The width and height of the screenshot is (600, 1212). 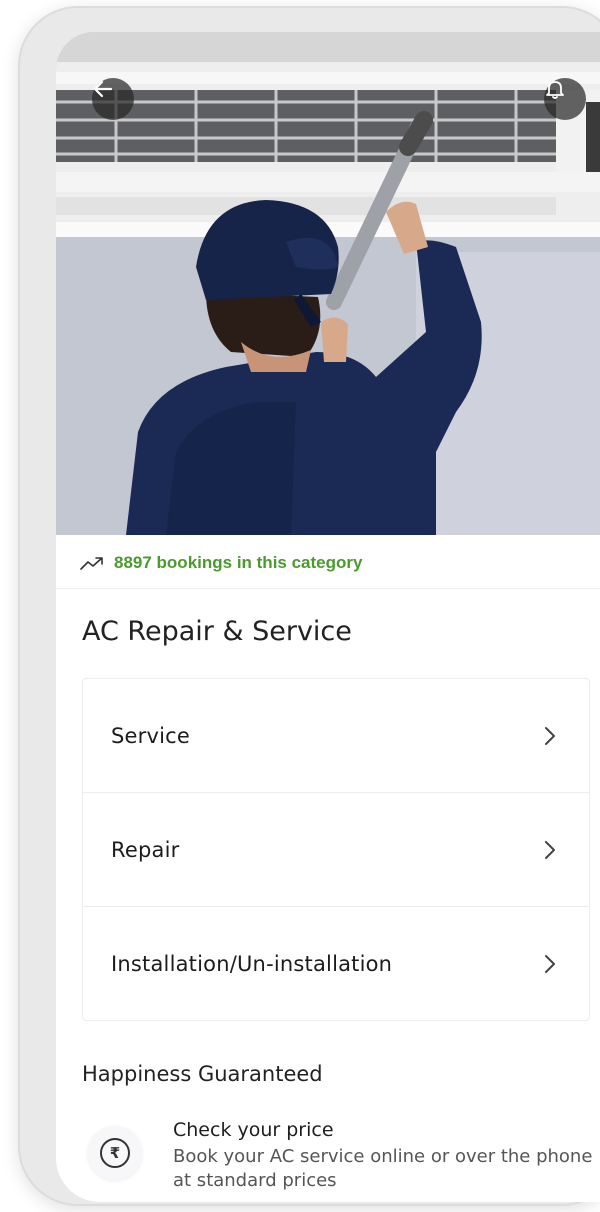 I want to click on page-title: AC Repair & Service, so click(x=217, y=631).